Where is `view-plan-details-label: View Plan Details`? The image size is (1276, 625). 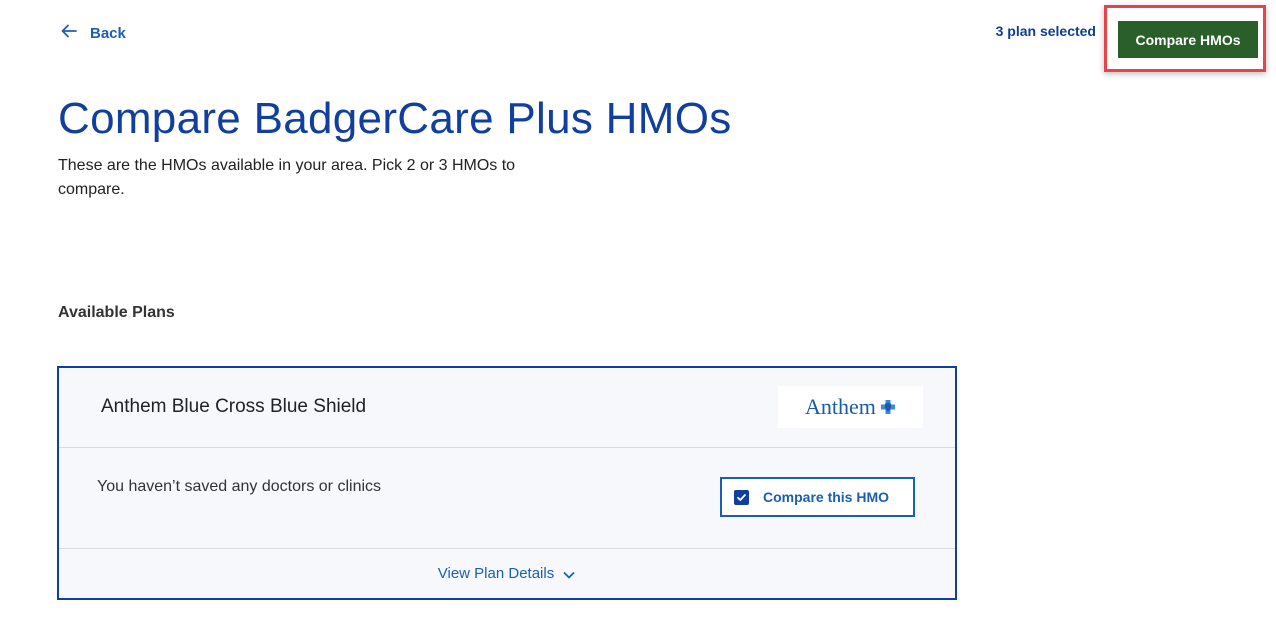 view-plan-details-label: View Plan Details is located at coordinates (496, 573).